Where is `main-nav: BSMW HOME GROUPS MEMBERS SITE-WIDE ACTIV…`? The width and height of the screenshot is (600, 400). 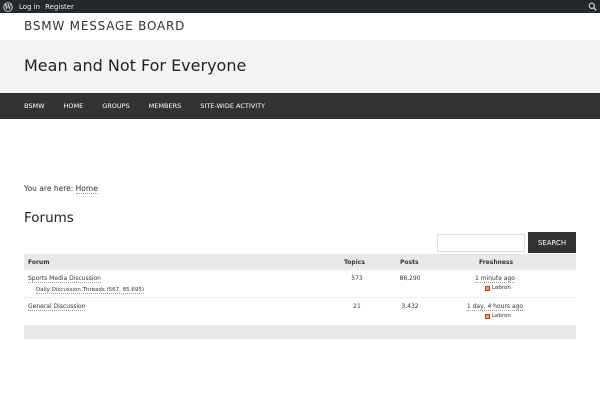 main-nav: BSMW HOME GROUPS MEMBERS SITE-WIDE ACTIV… is located at coordinates (300, 106).